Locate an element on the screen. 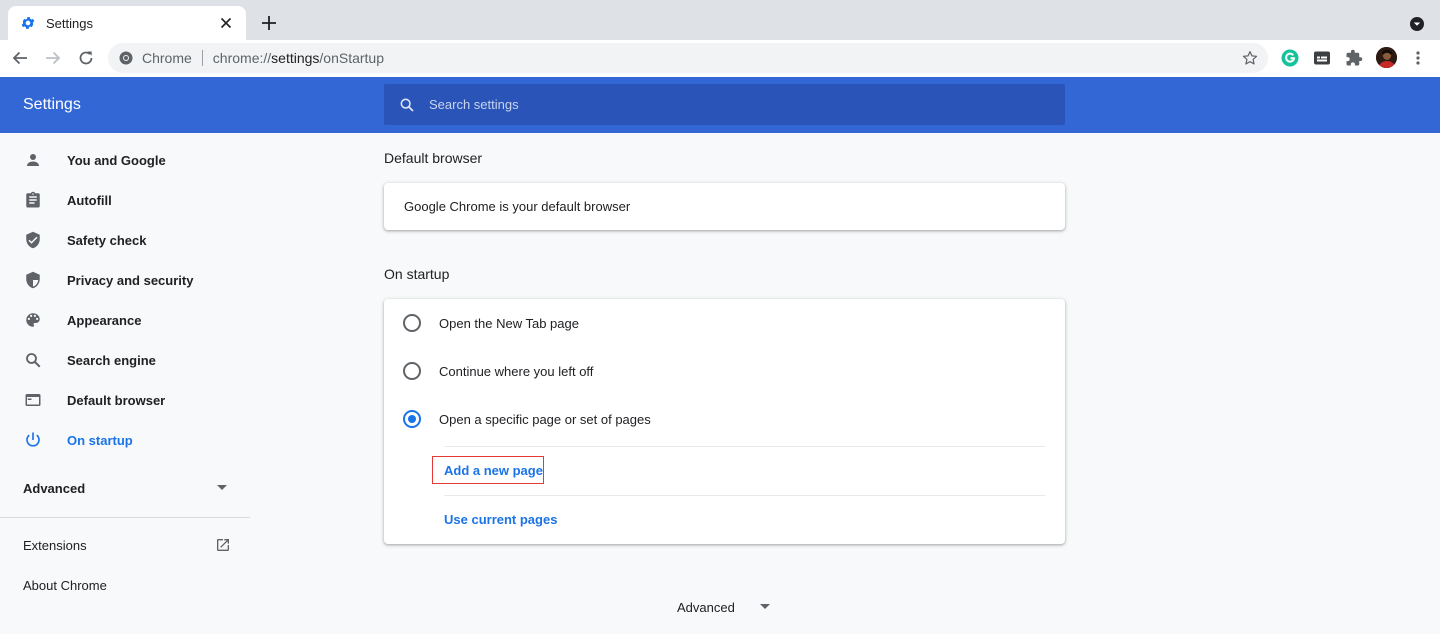 This screenshot has width=1440, height=634. browser-window-icon is located at coordinates (33, 400).